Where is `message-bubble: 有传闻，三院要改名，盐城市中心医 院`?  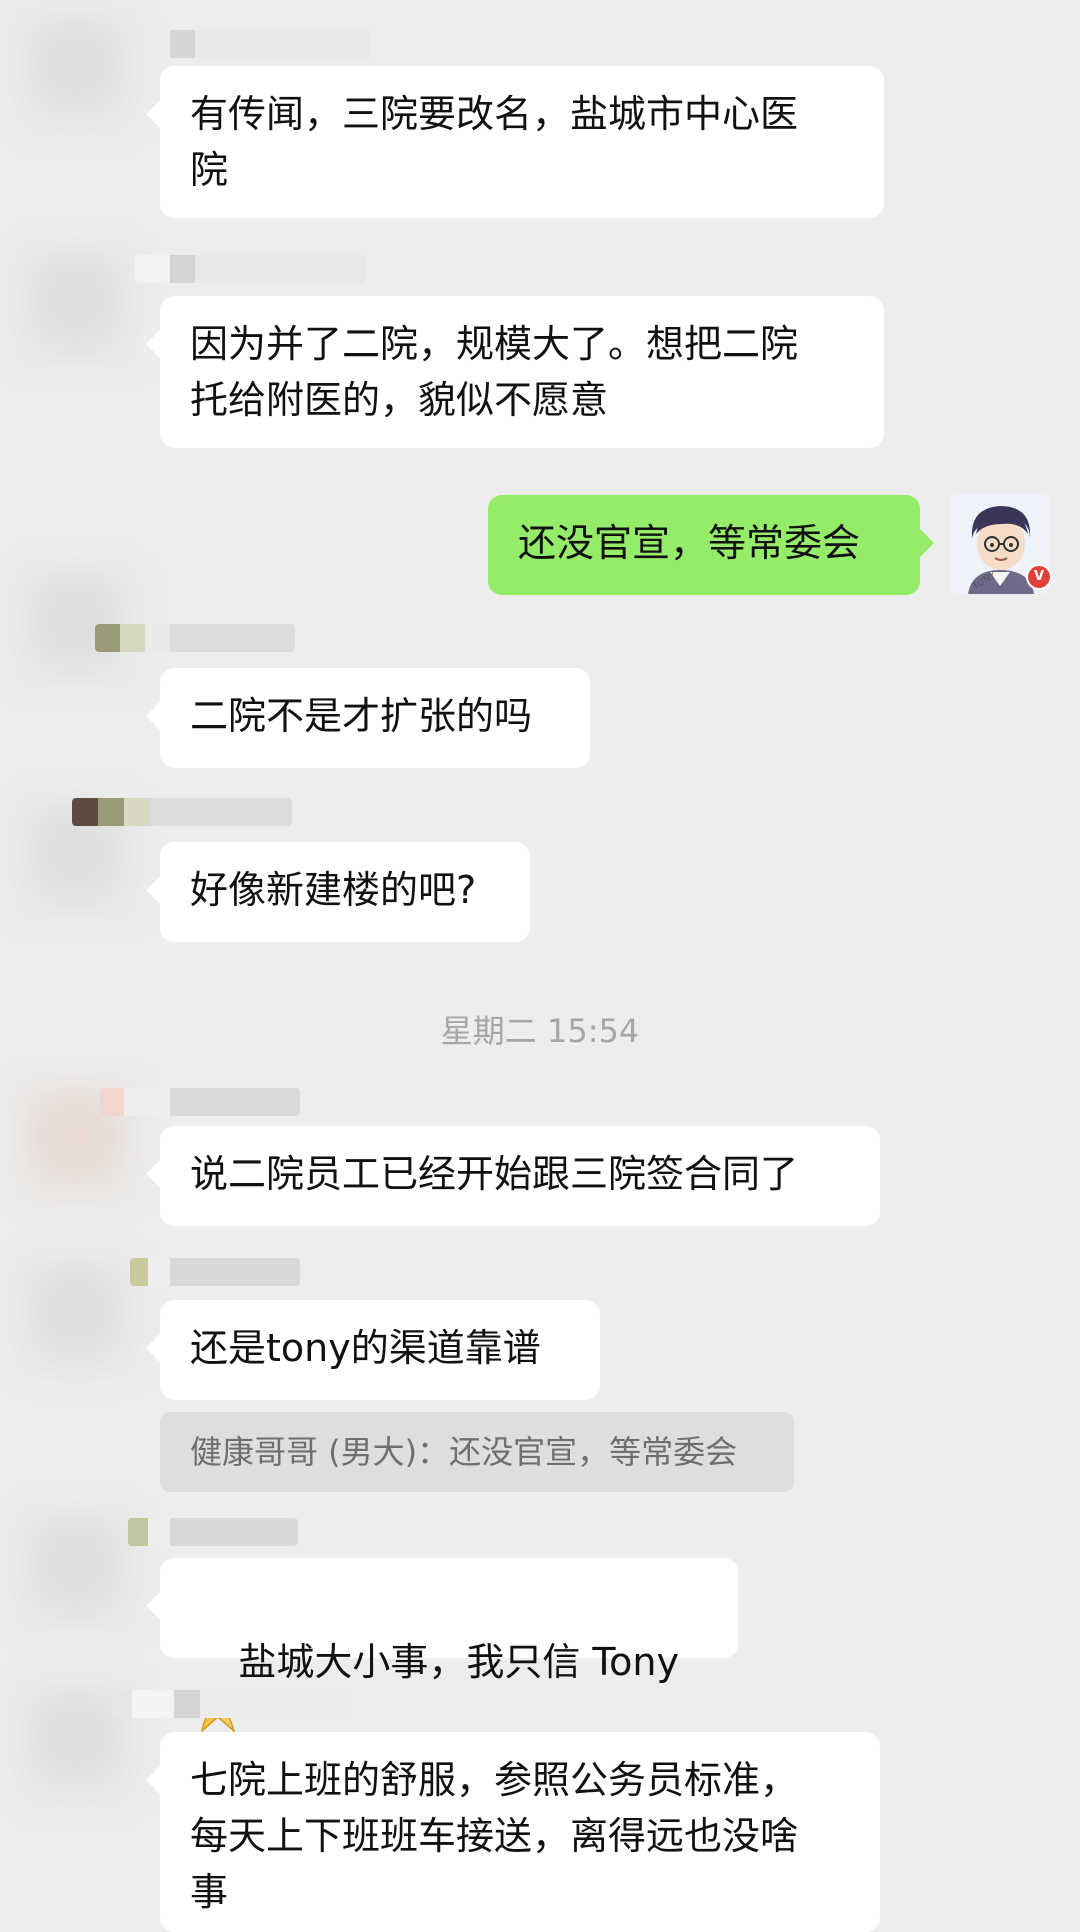
message-bubble: 有传闻，三院要改名，盐城市中心医 院 is located at coordinates (515, 142).